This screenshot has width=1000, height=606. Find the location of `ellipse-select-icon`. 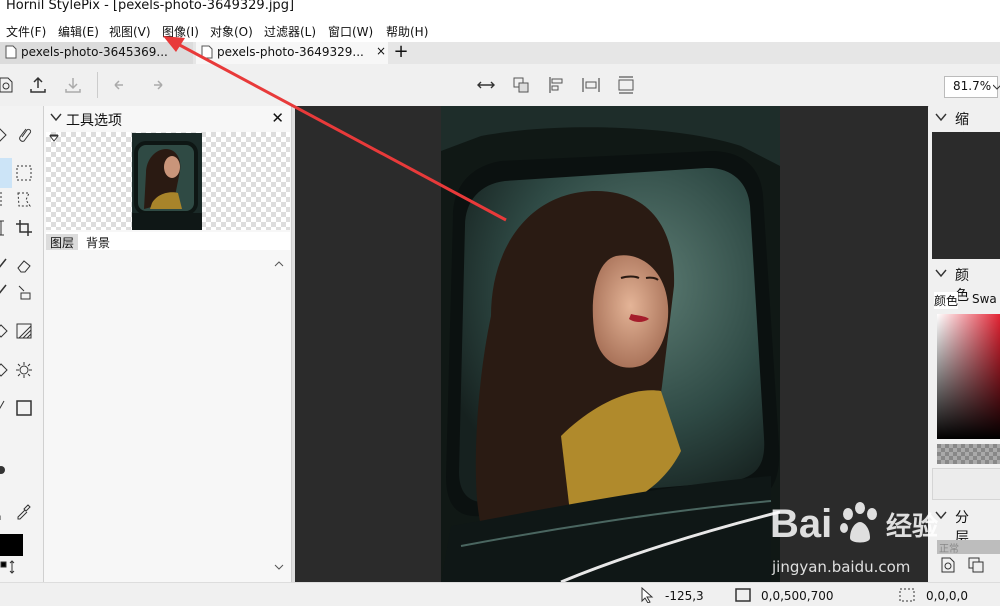

ellipse-select-icon is located at coordinates (5, 199).